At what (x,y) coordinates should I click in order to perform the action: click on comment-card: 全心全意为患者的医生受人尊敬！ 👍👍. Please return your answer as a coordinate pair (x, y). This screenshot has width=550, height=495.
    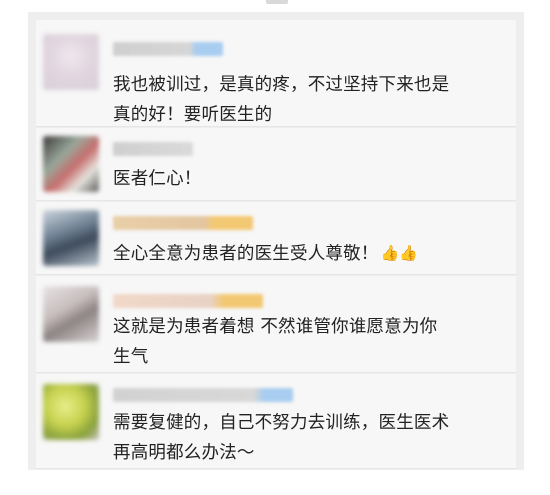
    Looking at the image, I should click on (276, 238).